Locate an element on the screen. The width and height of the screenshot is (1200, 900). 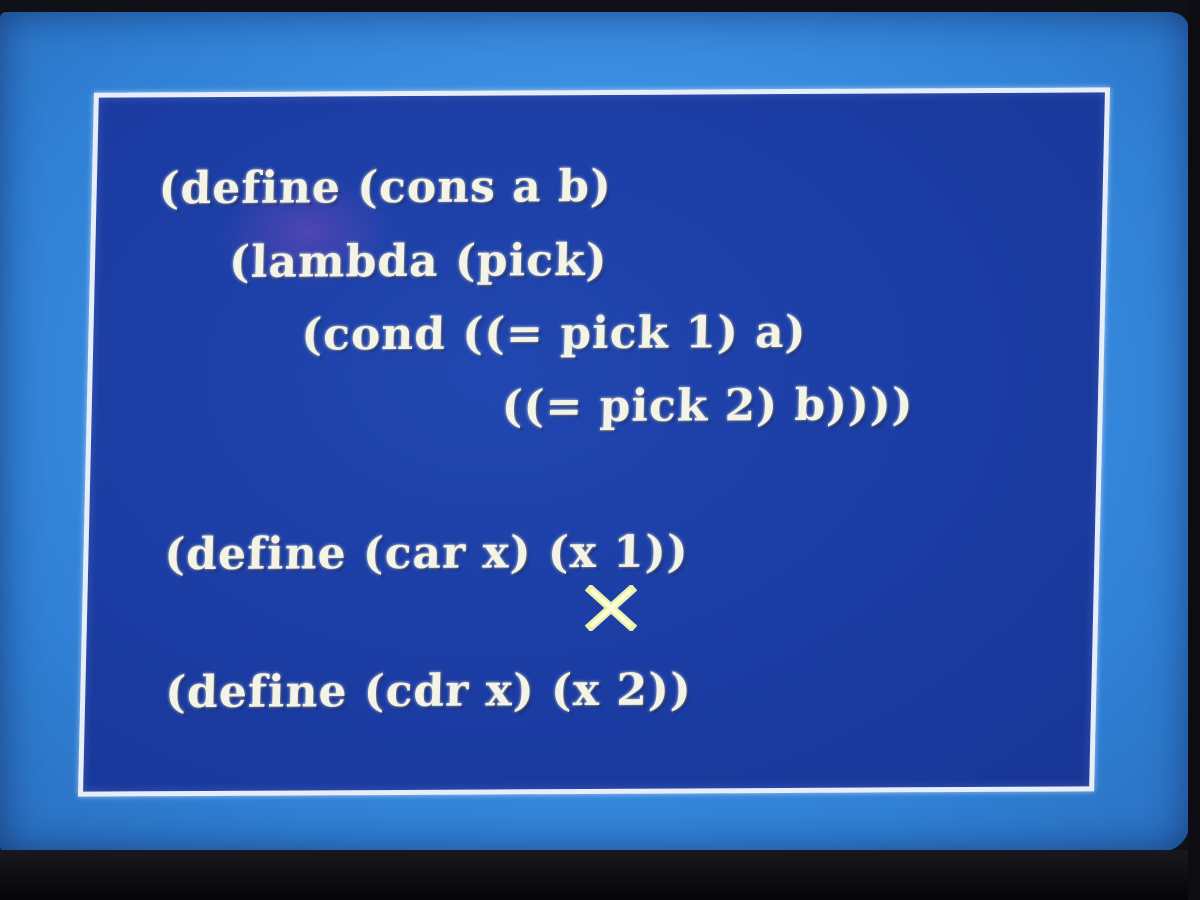
code-line-define-cons: (define (cons a b) is located at coordinates (385, 187).